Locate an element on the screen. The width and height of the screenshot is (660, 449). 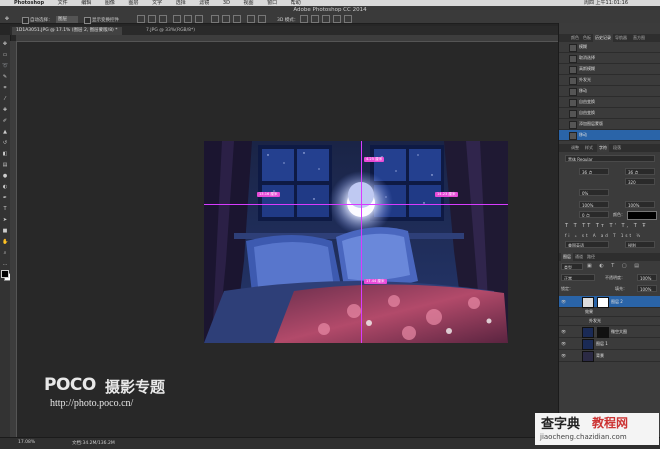
stamp-tool-icon: ▲ is located at coordinates (5, 132).